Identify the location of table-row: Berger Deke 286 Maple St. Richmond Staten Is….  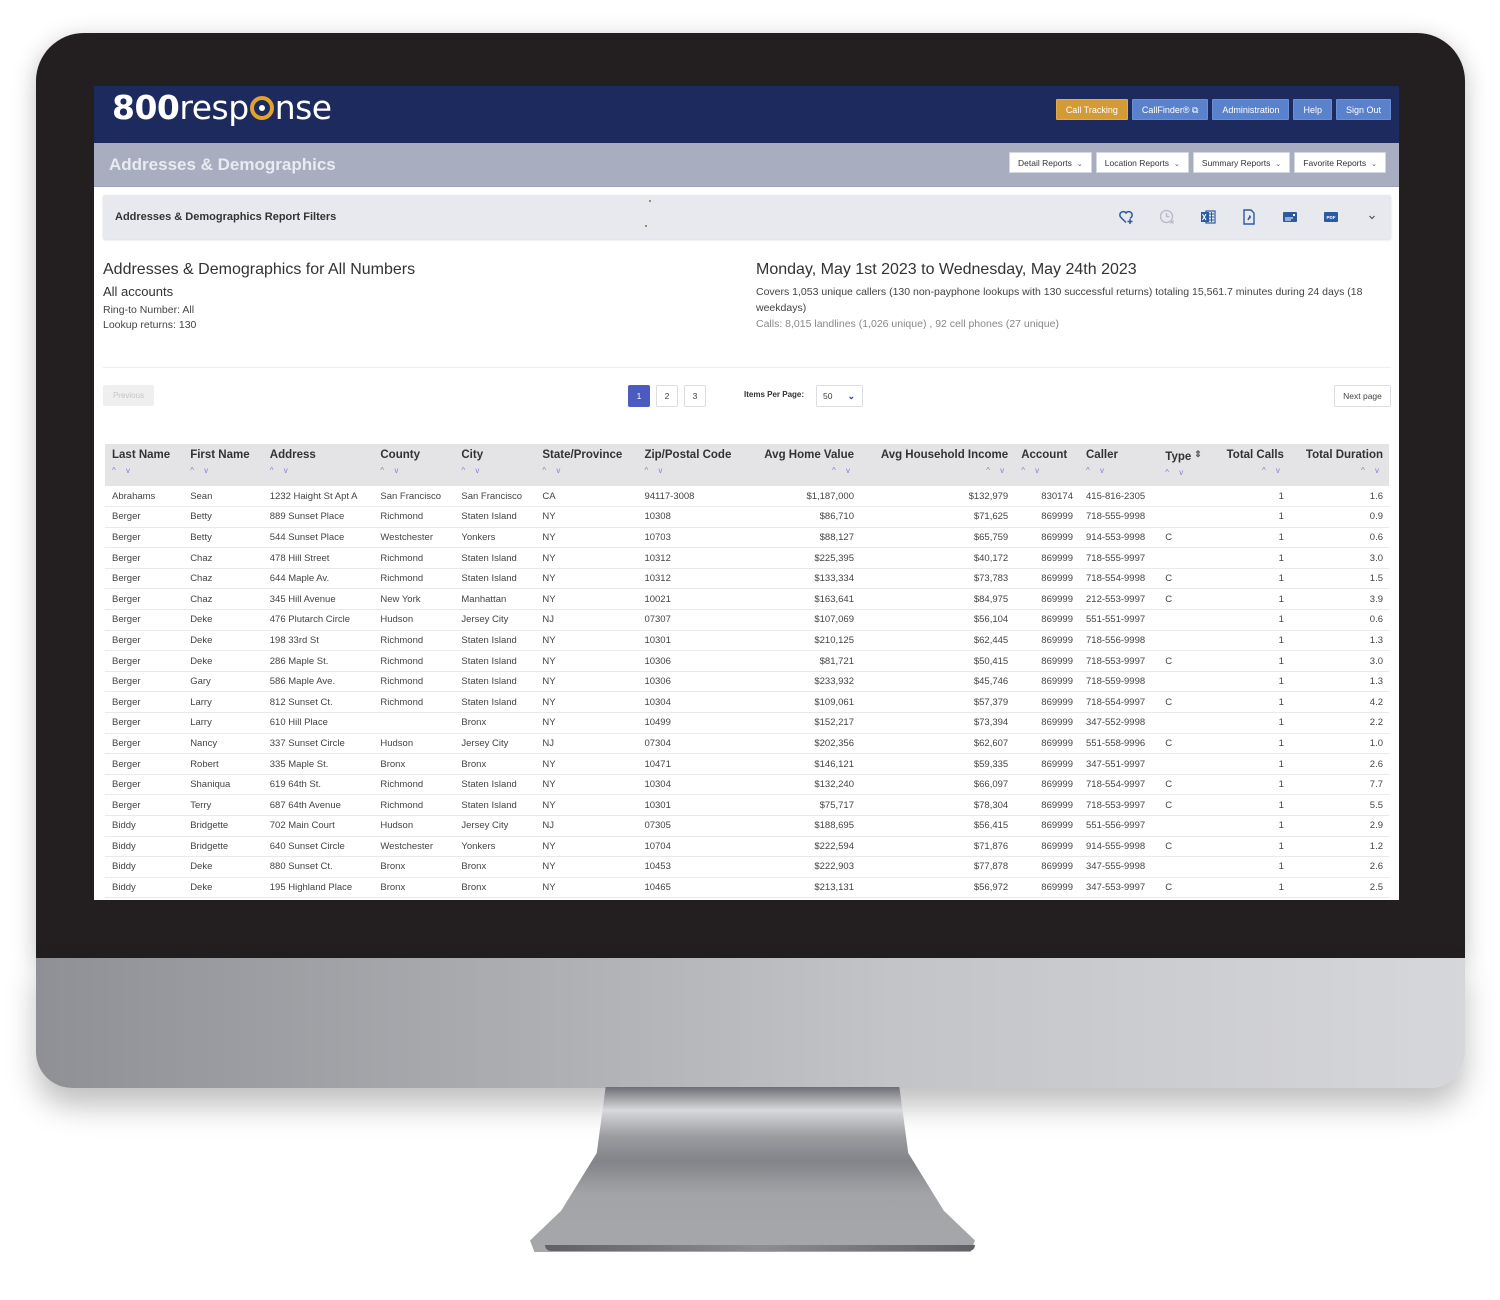
(747, 661).